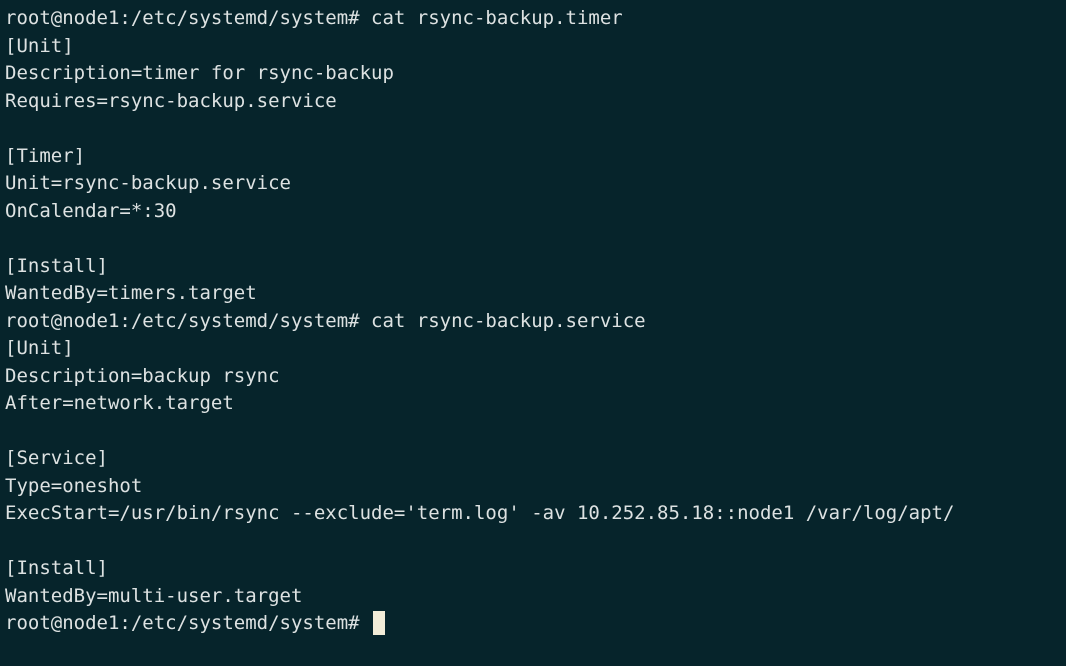 The height and width of the screenshot is (666, 1066). I want to click on shell-prompt: root@node1:/etc/systemd/system#, so click(188, 623).